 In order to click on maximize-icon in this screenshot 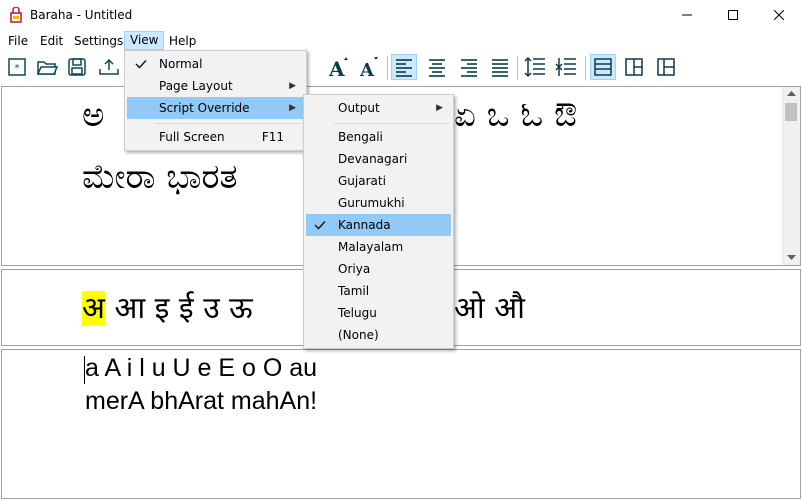, I will do `click(733, 15)`.